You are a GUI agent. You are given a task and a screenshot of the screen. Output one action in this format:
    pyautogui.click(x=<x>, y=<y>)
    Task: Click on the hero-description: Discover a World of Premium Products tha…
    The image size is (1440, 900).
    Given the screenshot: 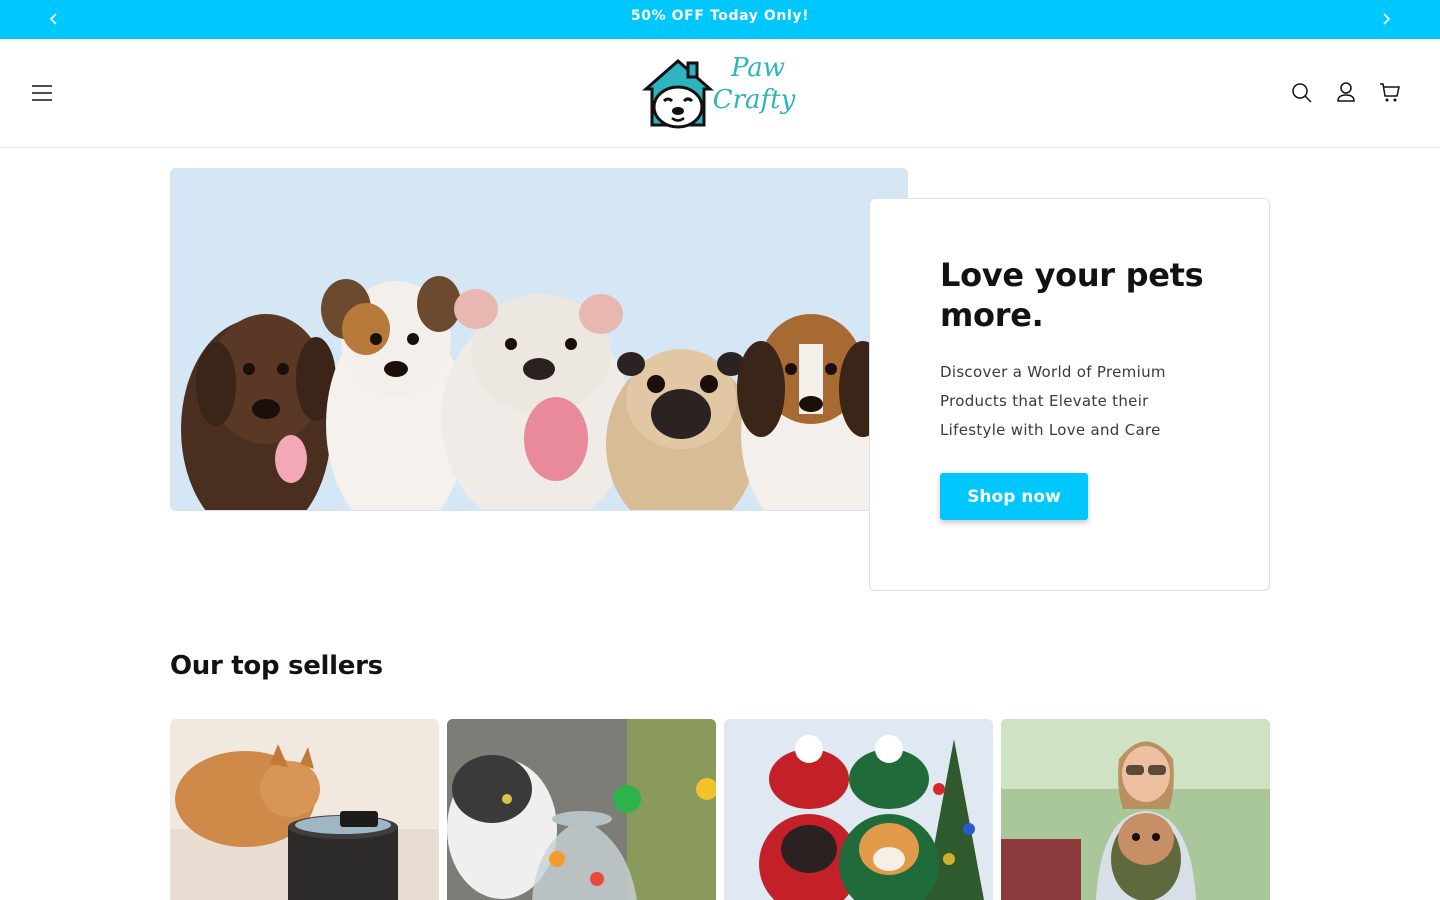 What is the action you would take?
    pyautogui.click(x=1053, y=401)
    